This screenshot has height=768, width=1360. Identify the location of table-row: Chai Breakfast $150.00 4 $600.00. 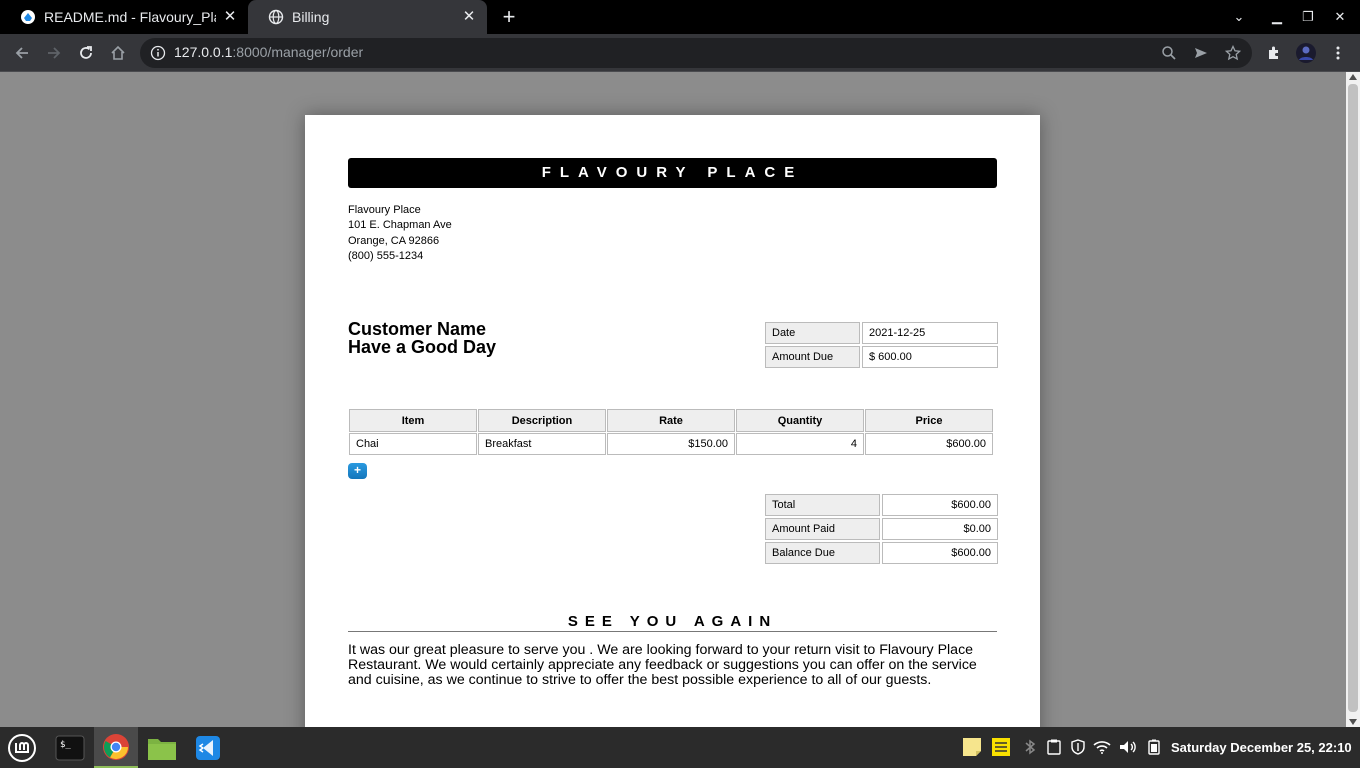
(671, 444).